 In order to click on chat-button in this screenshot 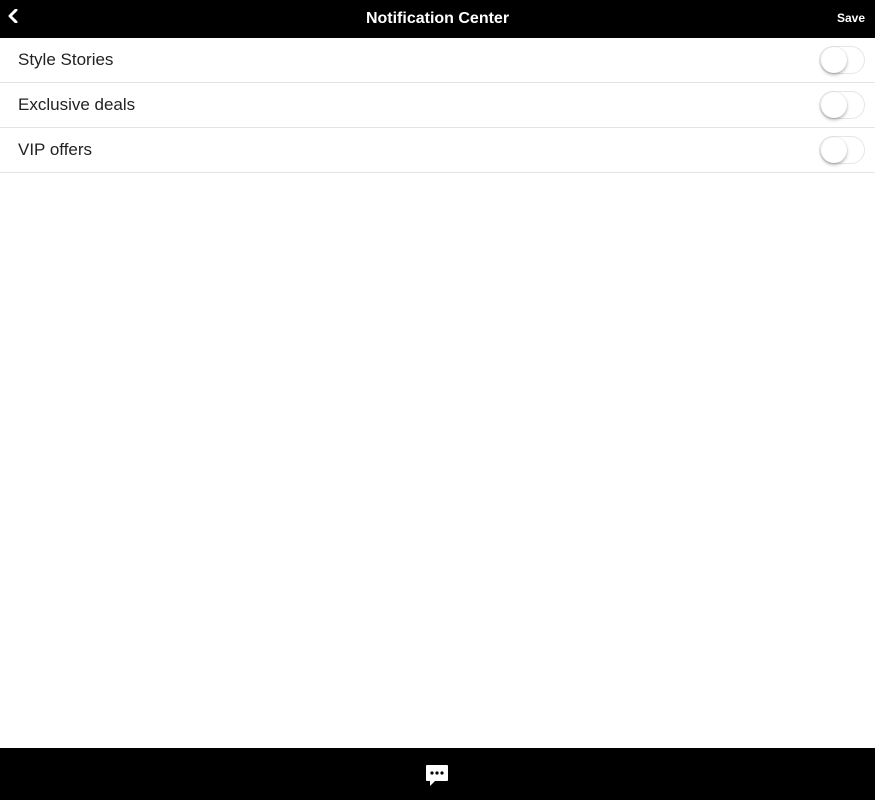, I will do `click(437, 775)`.